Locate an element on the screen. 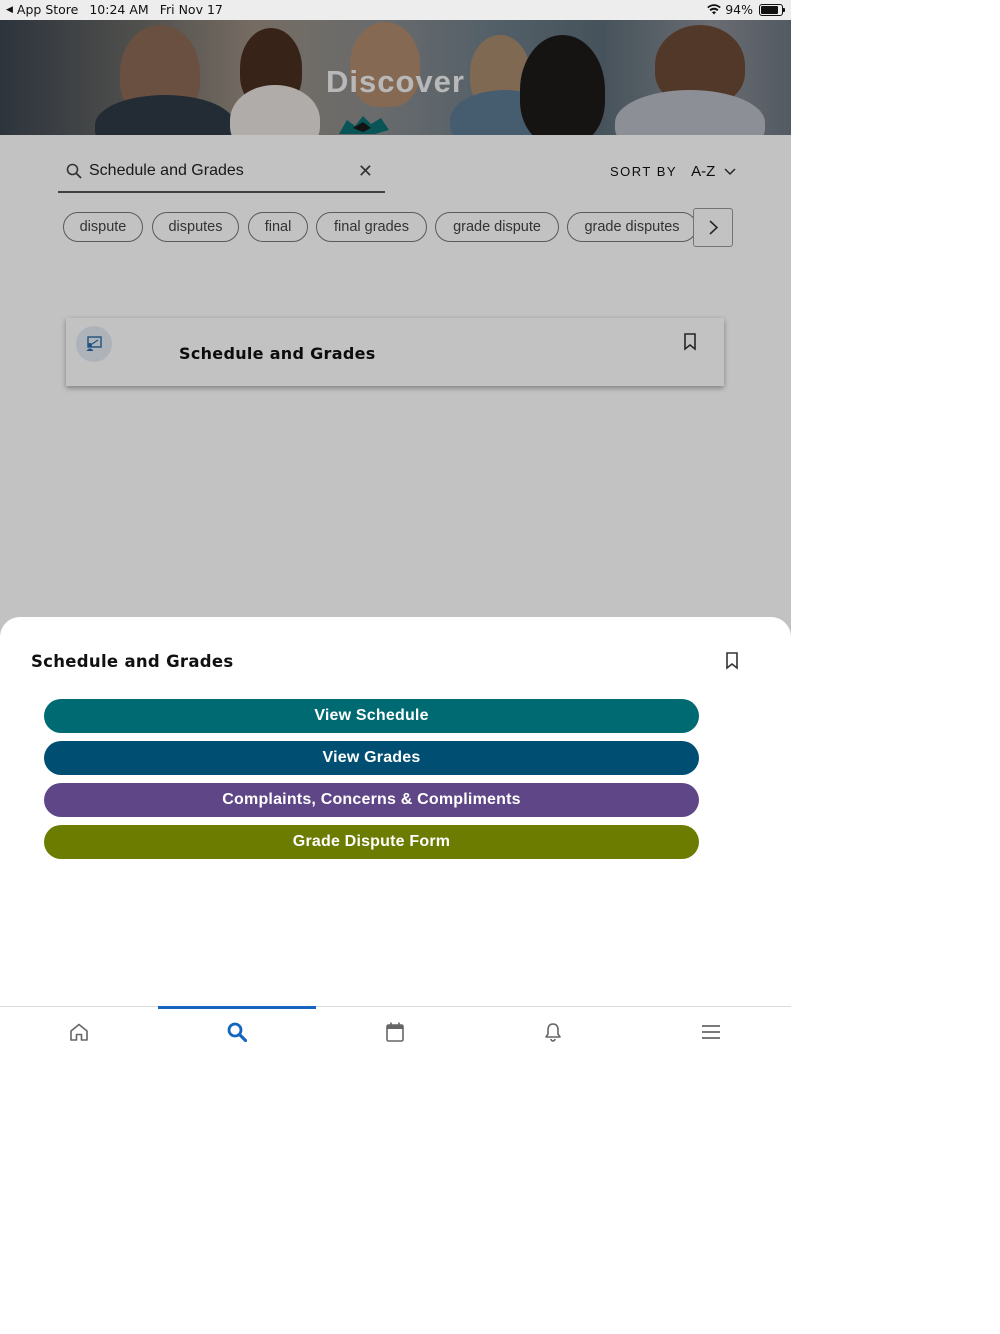 The height and width of the screenshot is (1334, 1000). search-icon is located at coordinates (237, 1032).